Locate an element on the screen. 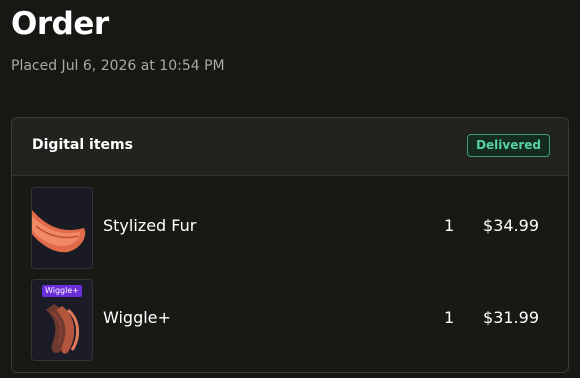  item-thumbnail is located at coordinates (62, 228).